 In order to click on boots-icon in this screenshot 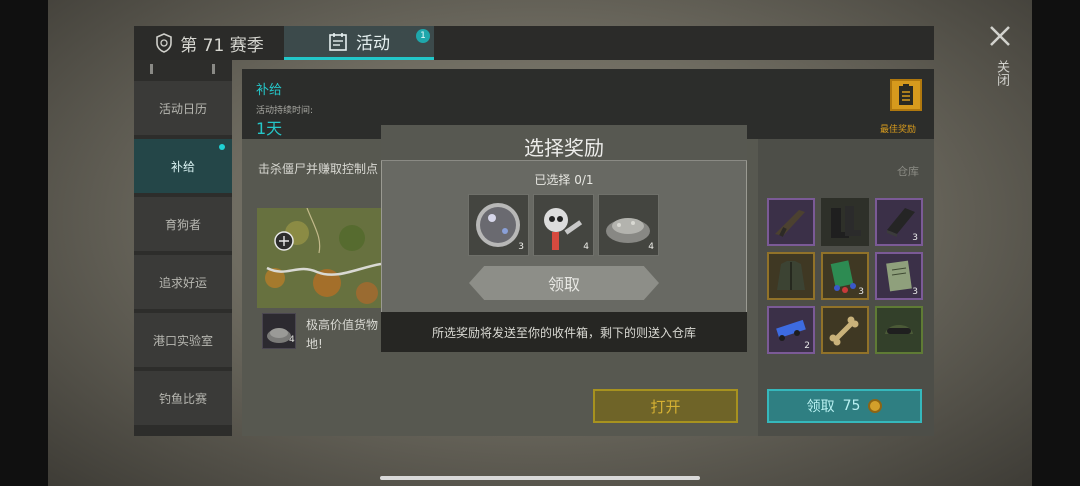, I will do `click(846, 222)`.